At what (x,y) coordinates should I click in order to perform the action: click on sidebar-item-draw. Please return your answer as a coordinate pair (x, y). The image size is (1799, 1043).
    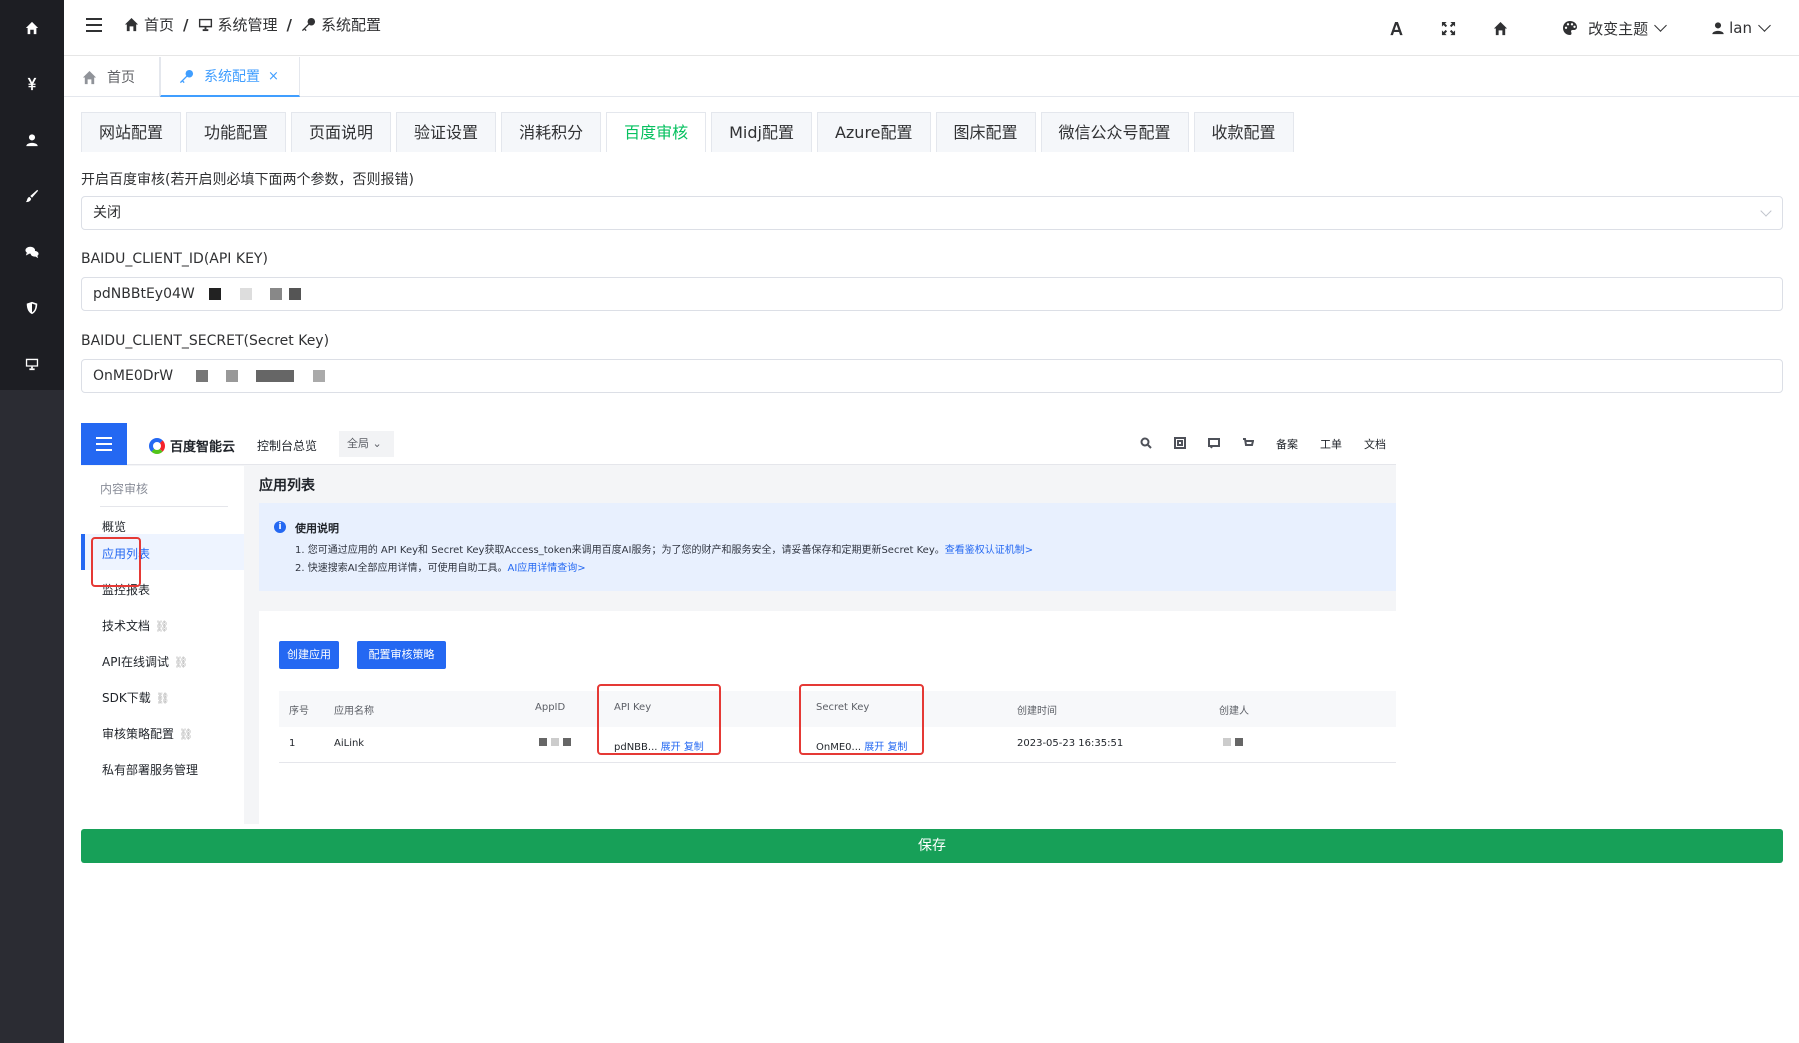
    Looking at the image, I should click on (32, 196).